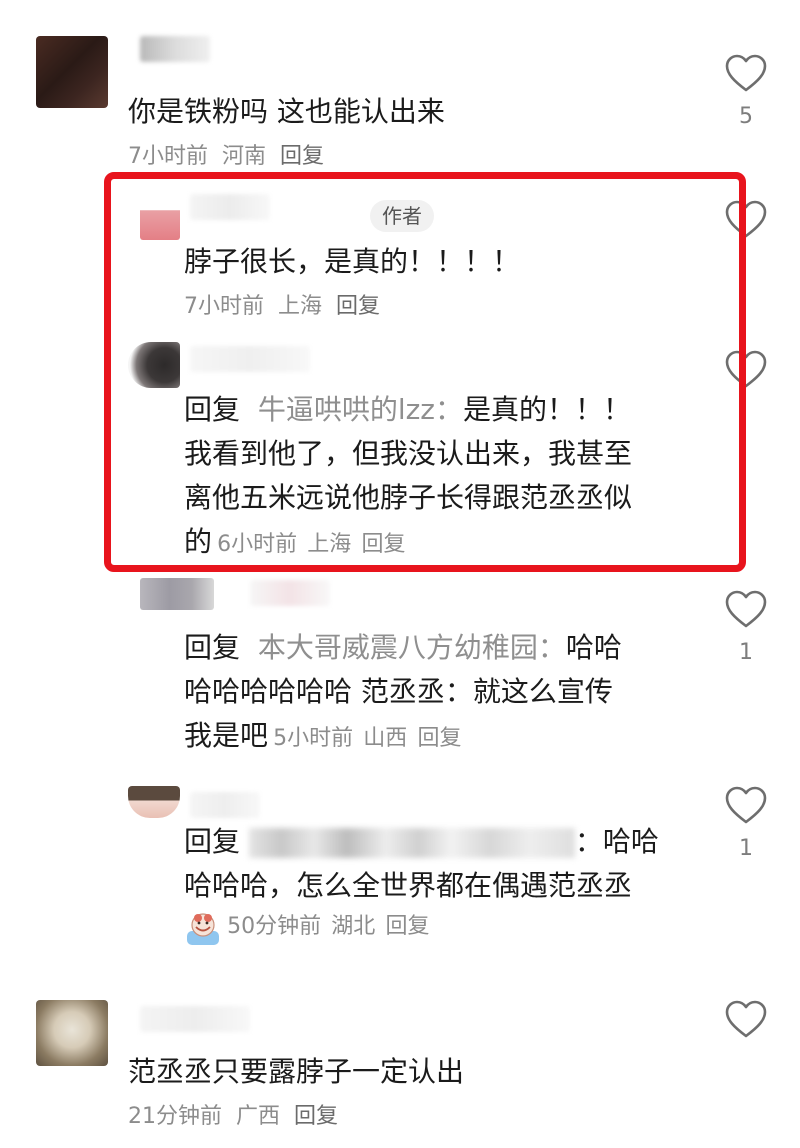  What do you see at coordinates (296, 1071) in the screenshot?
I see `comment-text: 范丞丞只要露脖子一定认出` at bounding box center [296, 1071].